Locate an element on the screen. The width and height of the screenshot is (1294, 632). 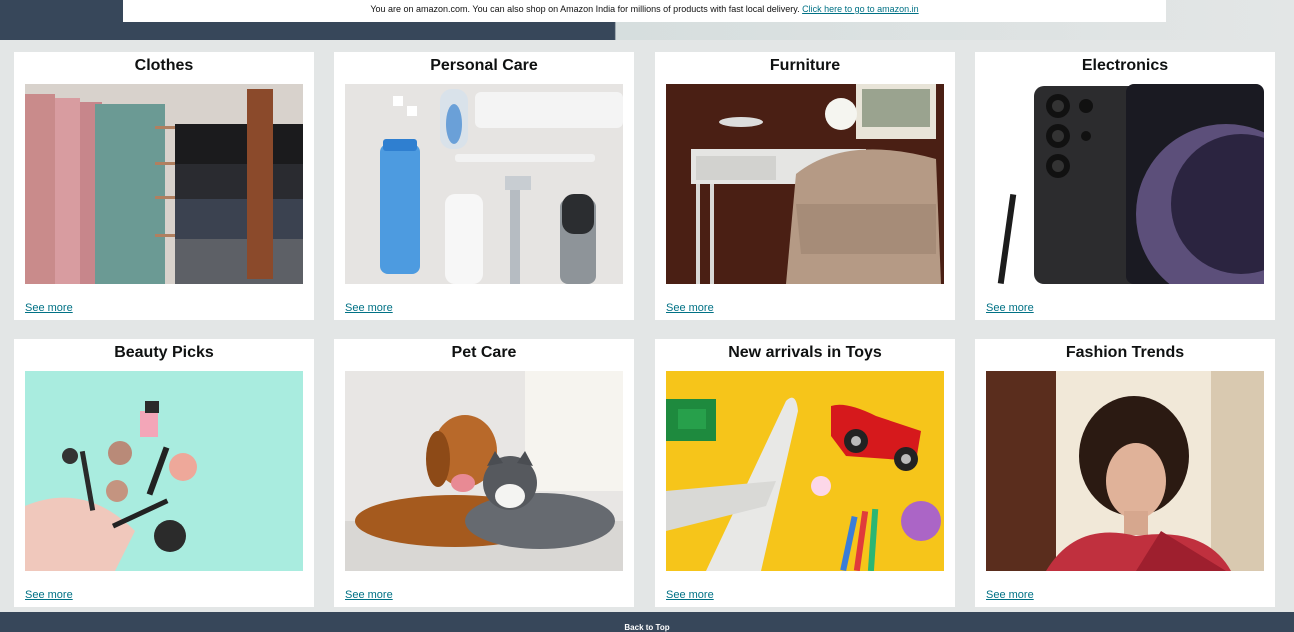
card-toys: New arrivals in Toys See more is located at coordinates (805, 473).